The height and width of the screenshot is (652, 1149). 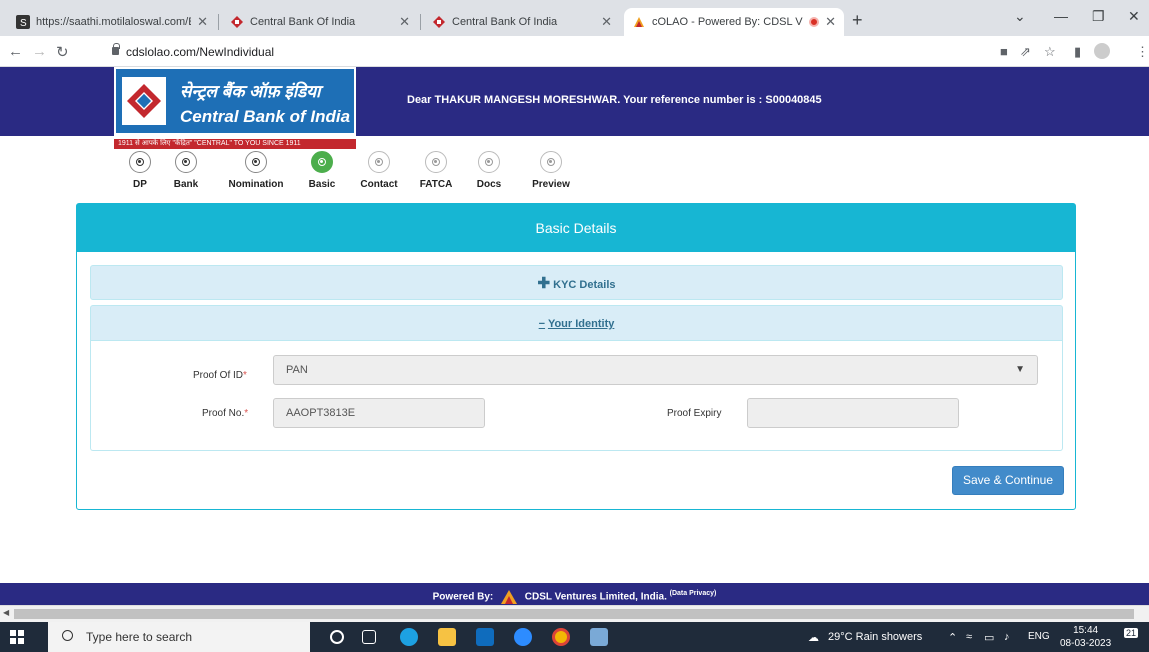 I want to click on task-view-icon, so click(x=369, y=637).